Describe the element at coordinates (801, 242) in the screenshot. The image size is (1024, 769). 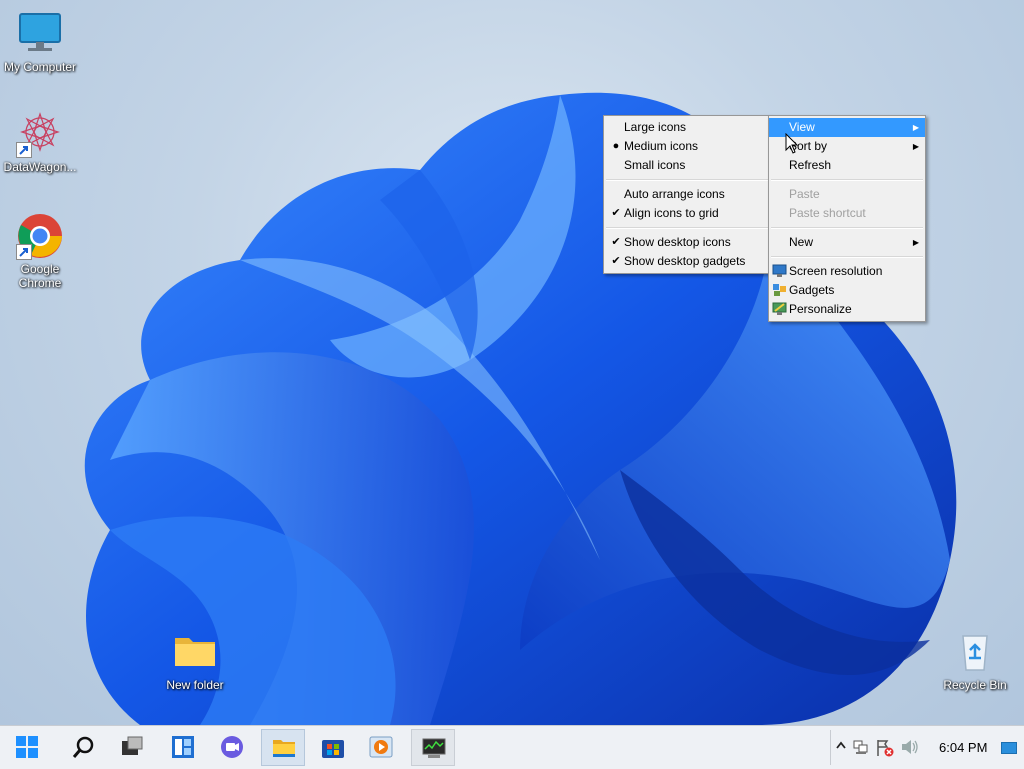
I see `menu-item-label: New` at that location.